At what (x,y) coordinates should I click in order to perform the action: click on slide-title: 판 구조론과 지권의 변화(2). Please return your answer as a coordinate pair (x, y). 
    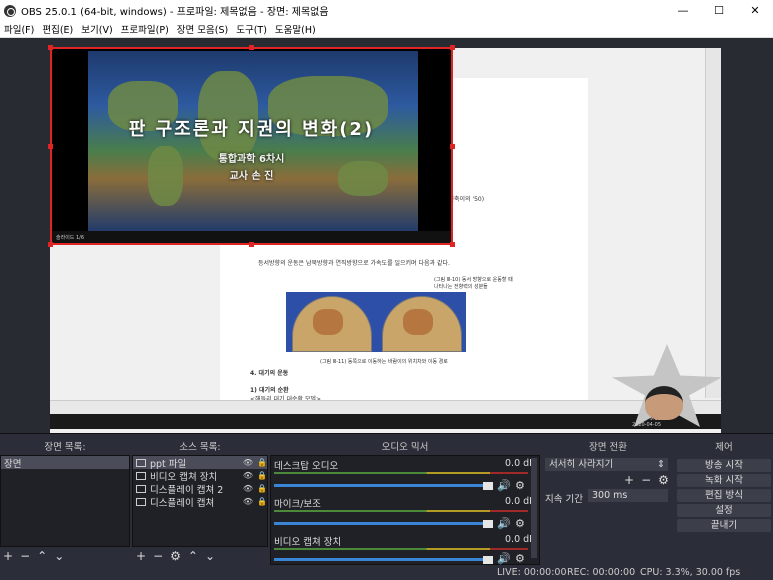
    Looking at the image, I should click on (251, 129).